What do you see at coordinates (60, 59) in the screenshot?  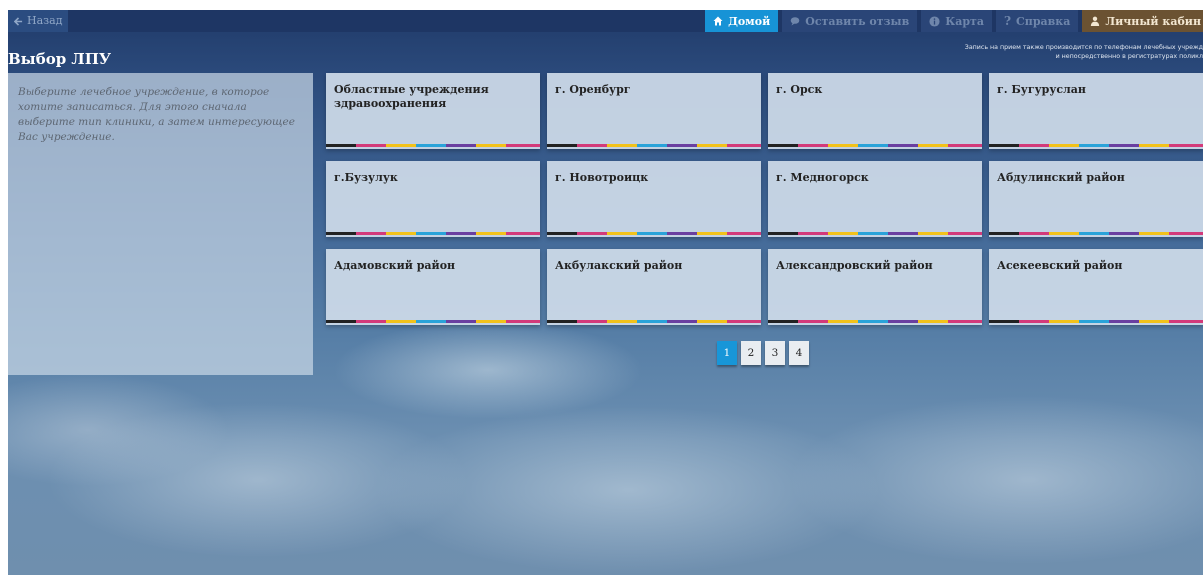 I see `page-title: Выбор ЛПУ` at bounding box center [60, 59].